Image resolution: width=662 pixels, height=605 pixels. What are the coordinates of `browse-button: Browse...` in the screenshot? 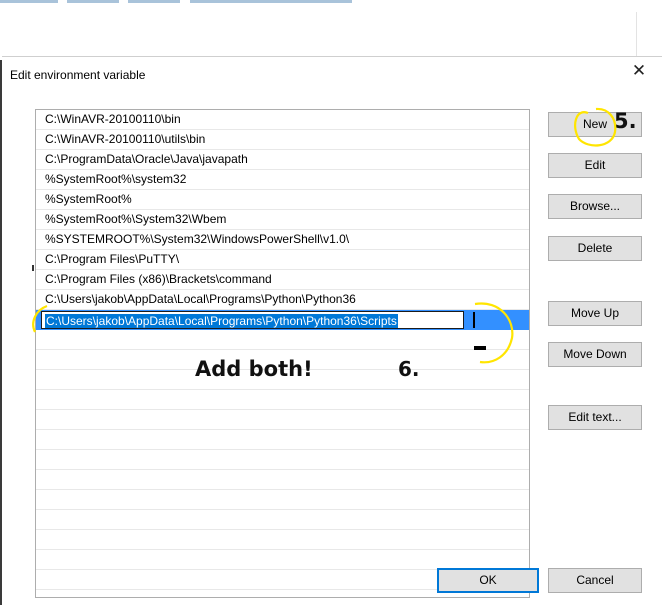 It's located at (595, 206).